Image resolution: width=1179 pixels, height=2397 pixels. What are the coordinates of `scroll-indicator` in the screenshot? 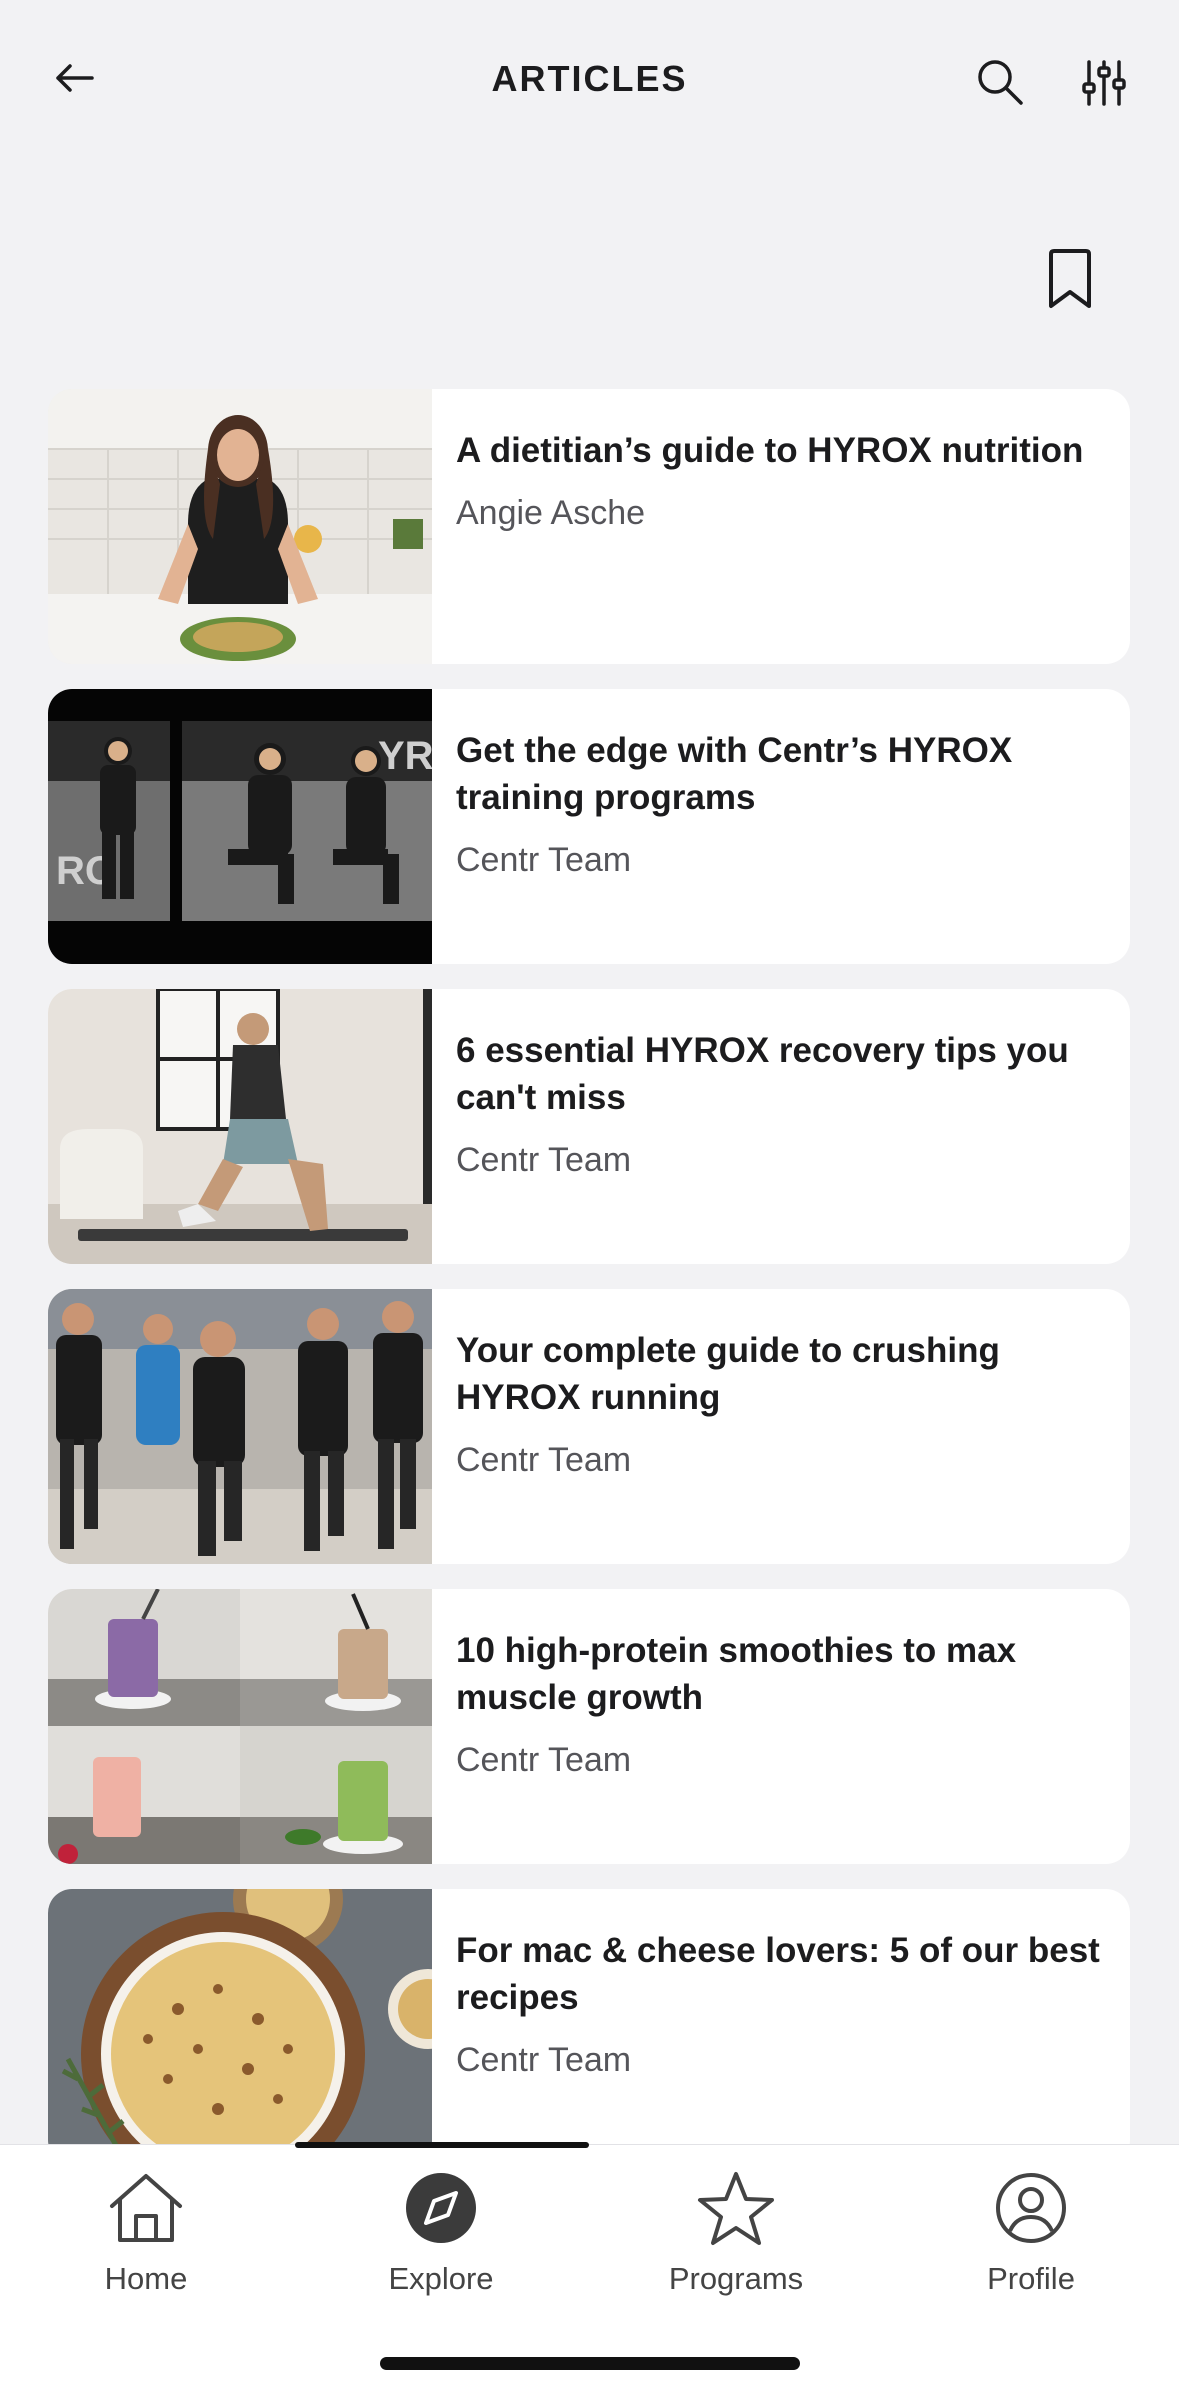 It's located at (442, 2145).